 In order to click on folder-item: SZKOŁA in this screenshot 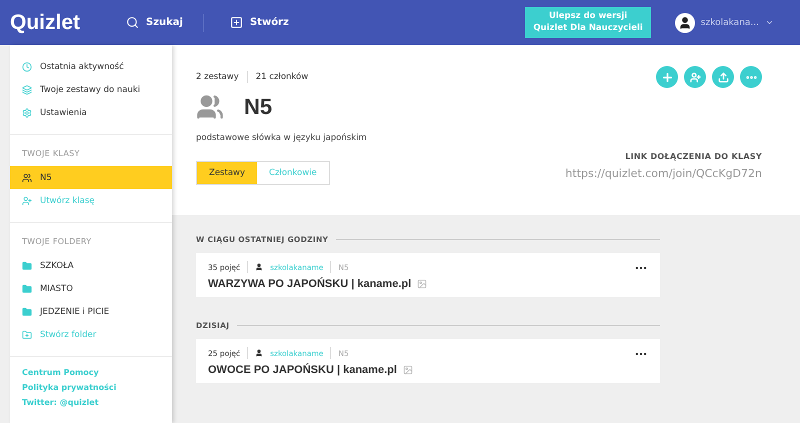, I will do `click(91, 265)`.